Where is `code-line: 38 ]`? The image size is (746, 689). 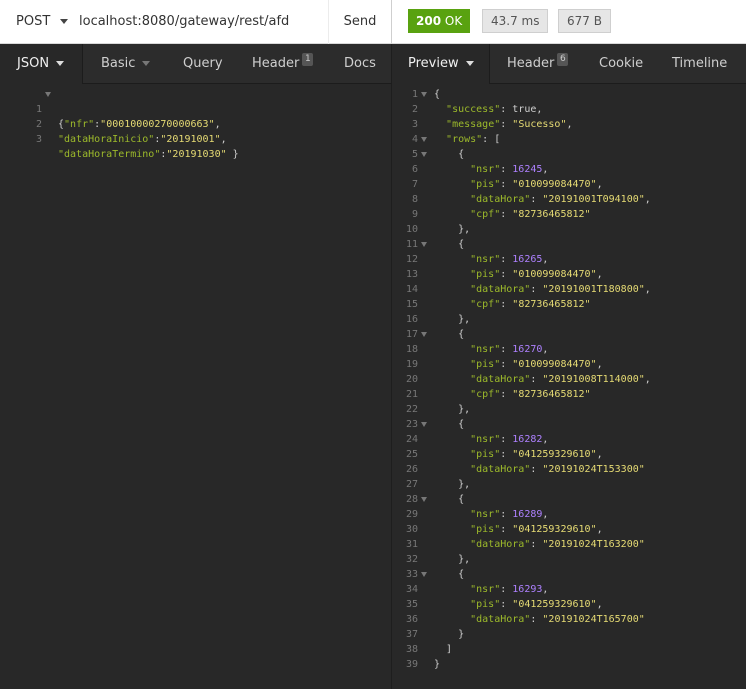 code-line: 38 ] is located at coordinates (569, 649).